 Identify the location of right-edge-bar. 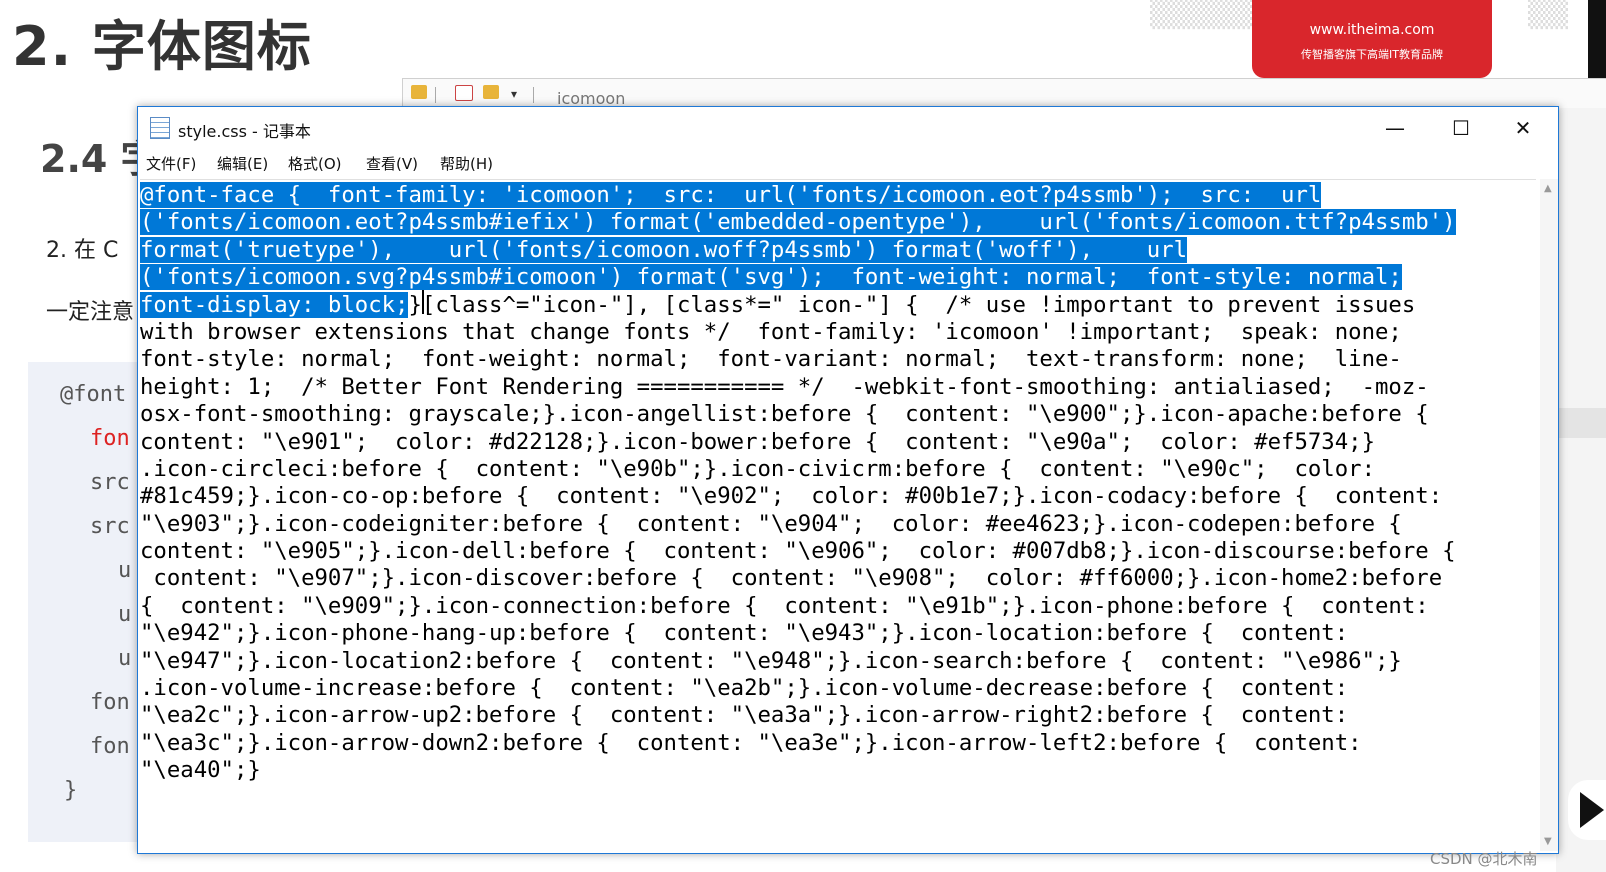
(1597, 40).